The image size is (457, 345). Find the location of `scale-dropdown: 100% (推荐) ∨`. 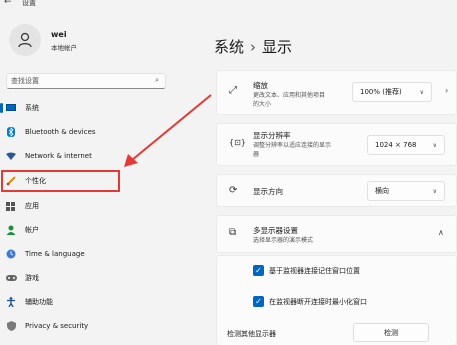

scale-dropdown: 100% (推荐) ∨ is located at coordinates (392, 92).